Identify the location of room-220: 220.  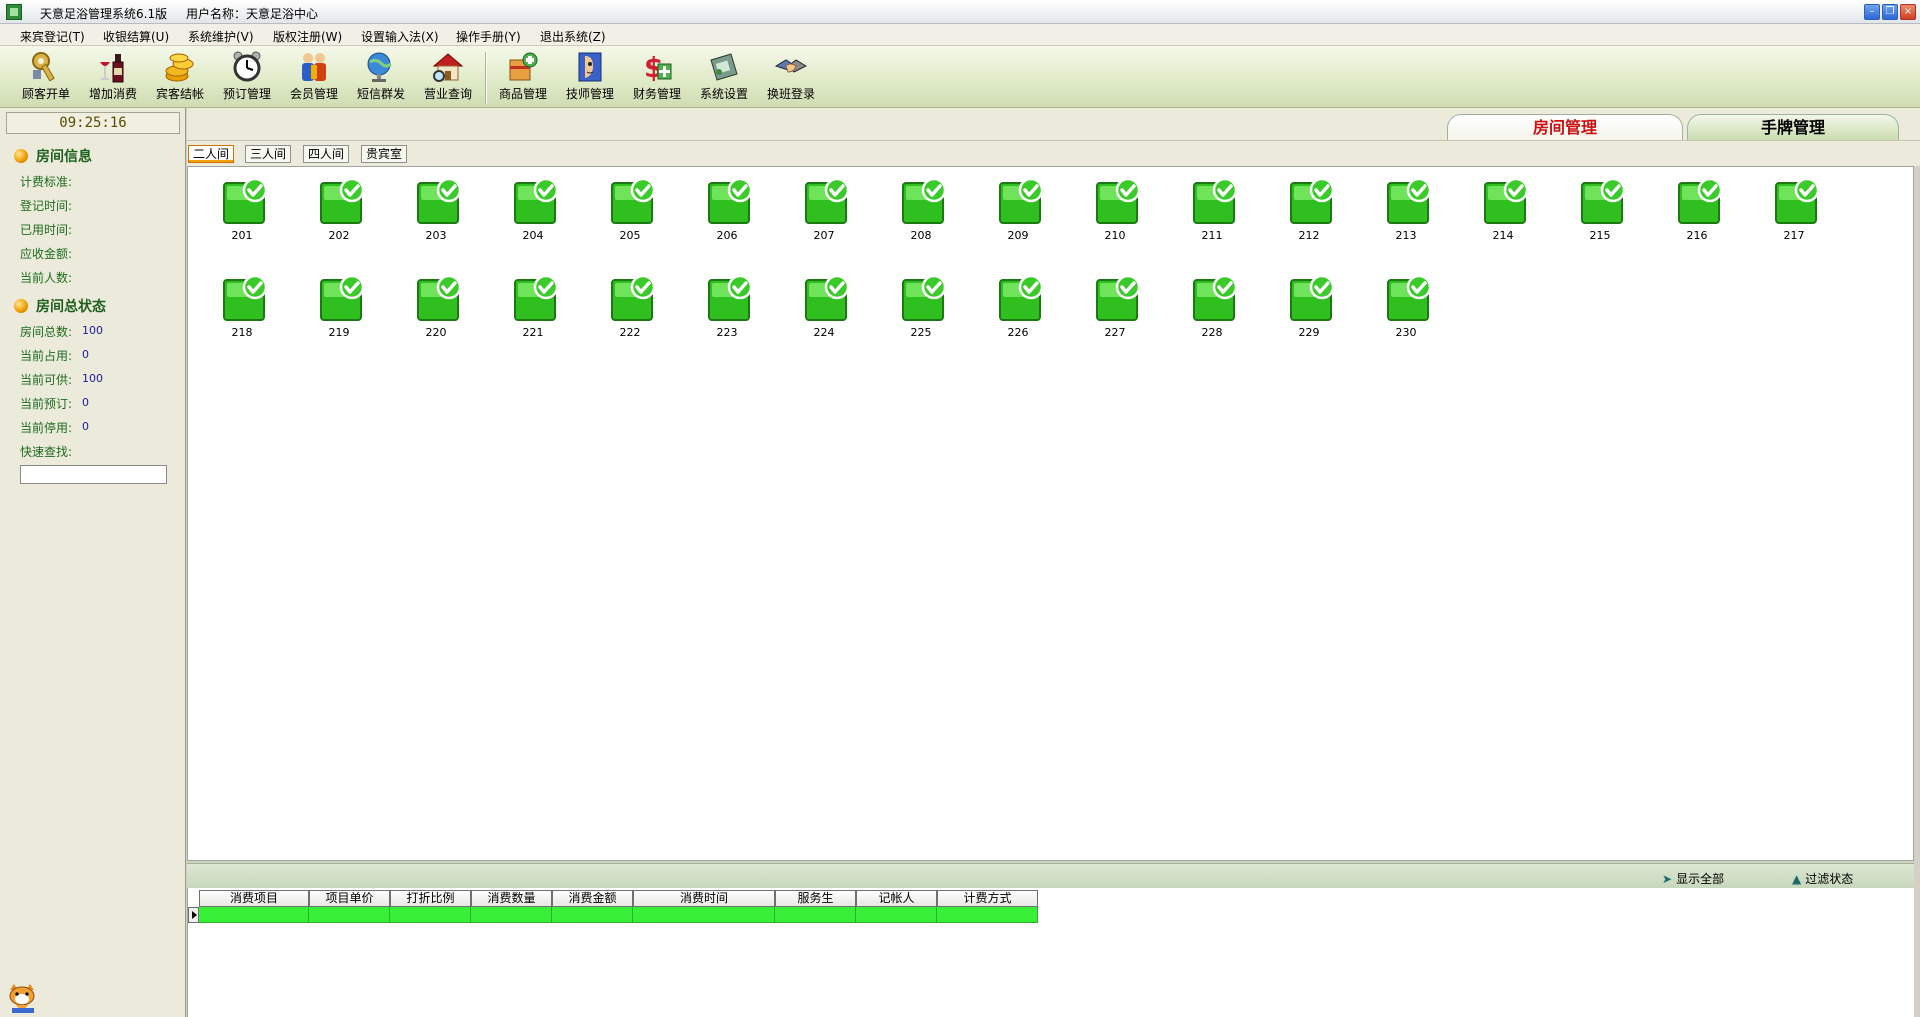
(436, 306).